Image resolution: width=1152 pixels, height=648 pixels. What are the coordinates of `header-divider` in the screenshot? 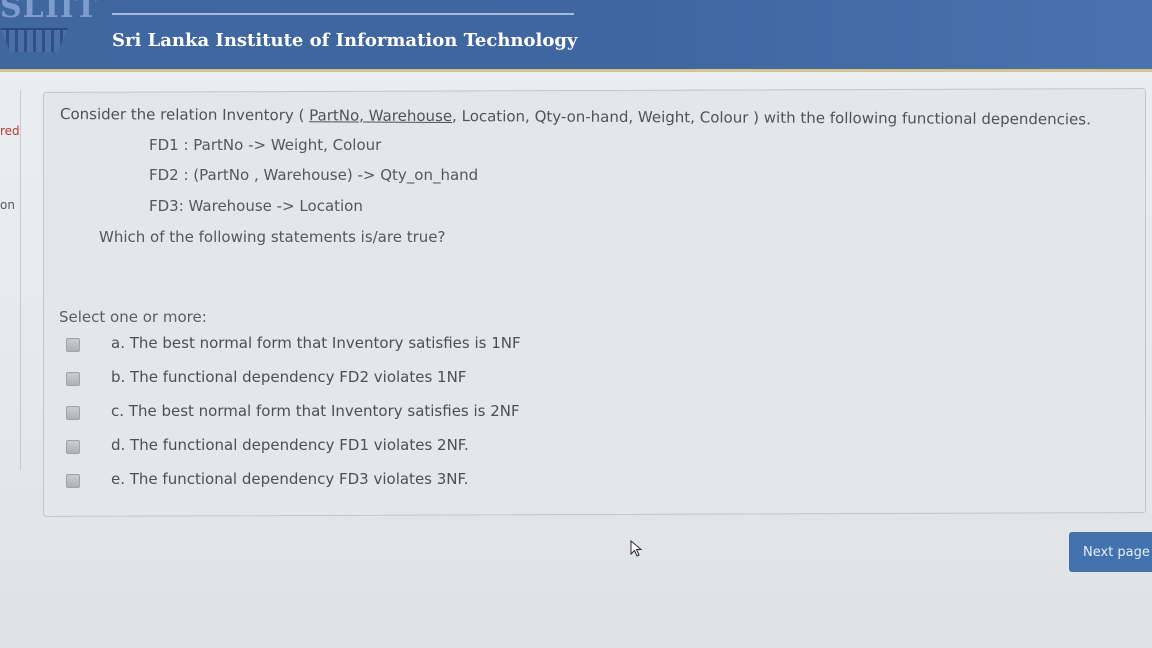 It's located at (343, 14).